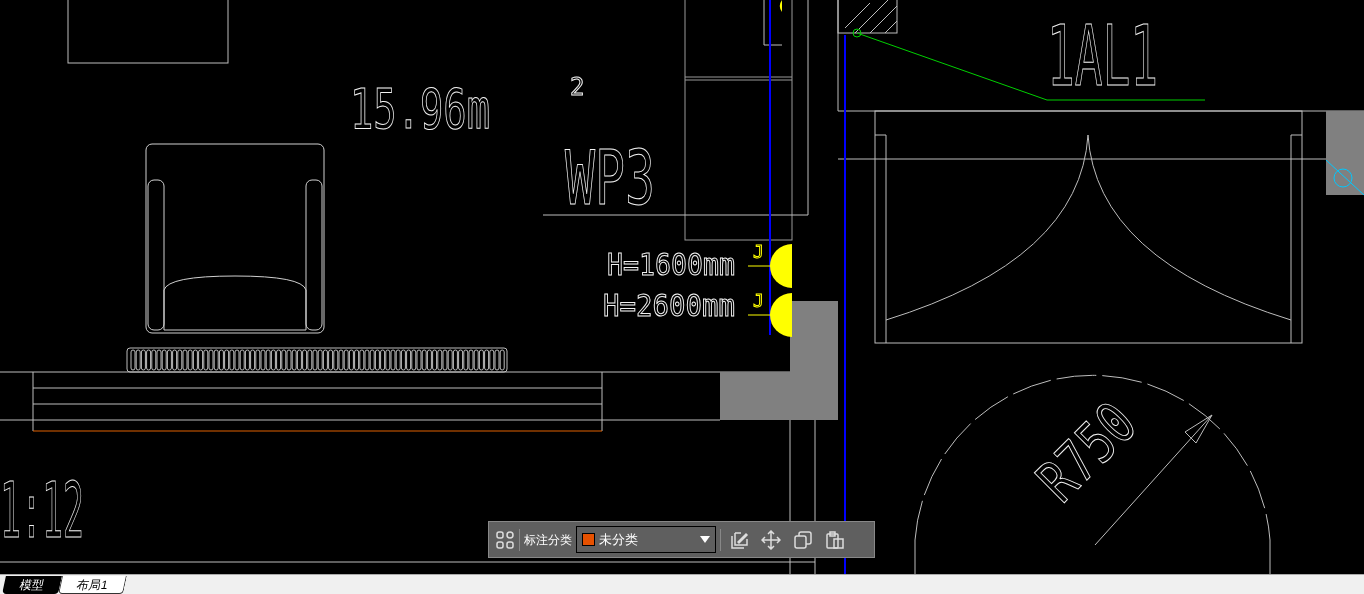 The height and width of the screenshot is (594, 1364). Describe the element at coordinates (577, 87) in the screenshot. I see `superscript-label: 2` at that location.